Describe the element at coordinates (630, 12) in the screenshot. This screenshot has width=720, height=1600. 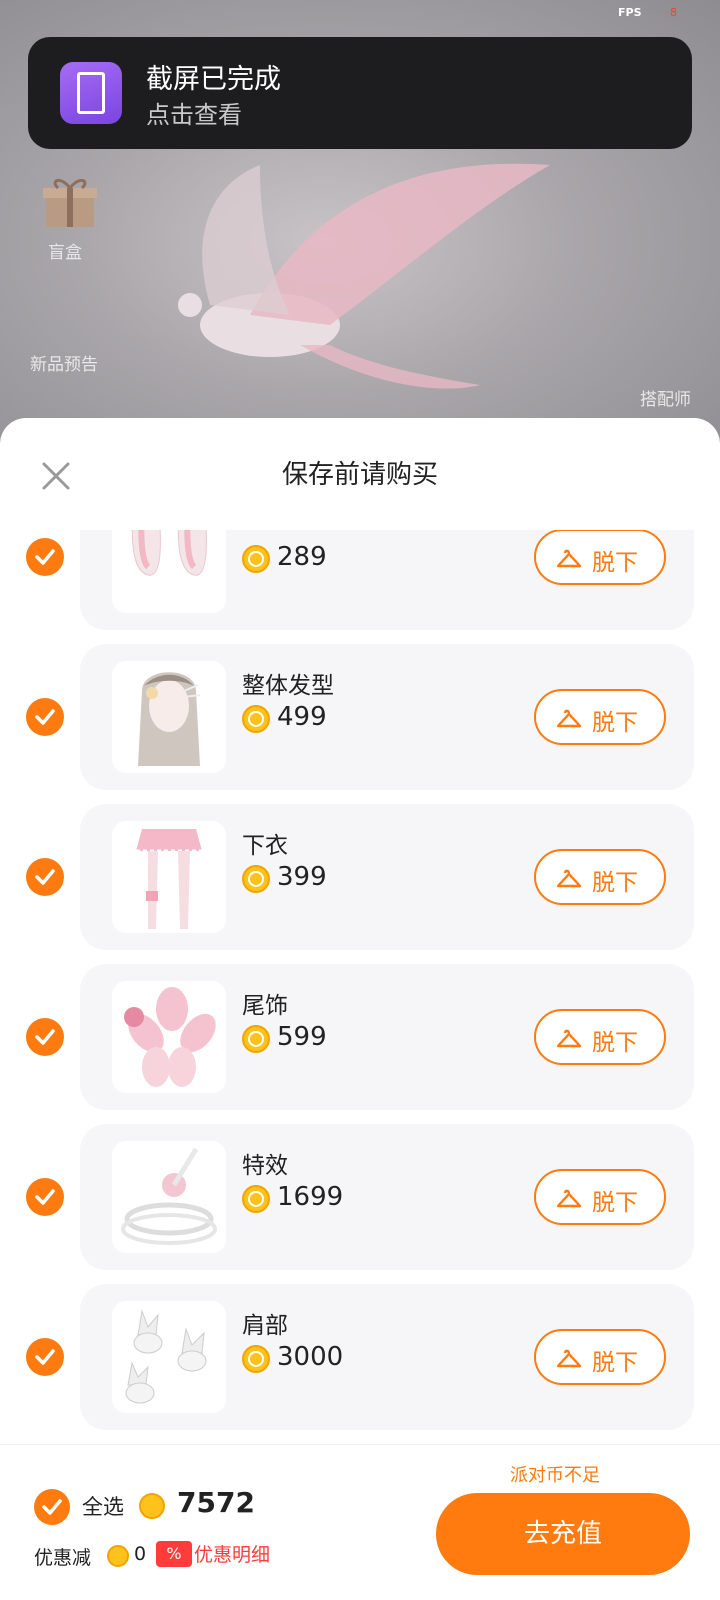
I see `fps-label: FPS` at that location.